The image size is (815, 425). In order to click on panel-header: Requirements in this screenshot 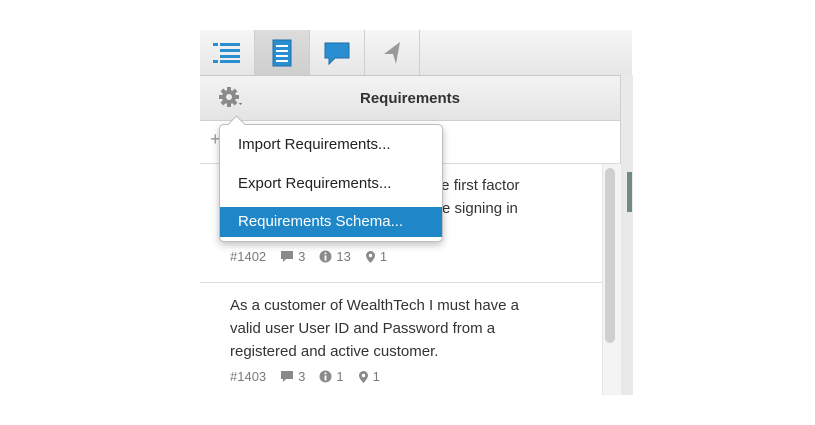, I will do `click(410, 98)`.